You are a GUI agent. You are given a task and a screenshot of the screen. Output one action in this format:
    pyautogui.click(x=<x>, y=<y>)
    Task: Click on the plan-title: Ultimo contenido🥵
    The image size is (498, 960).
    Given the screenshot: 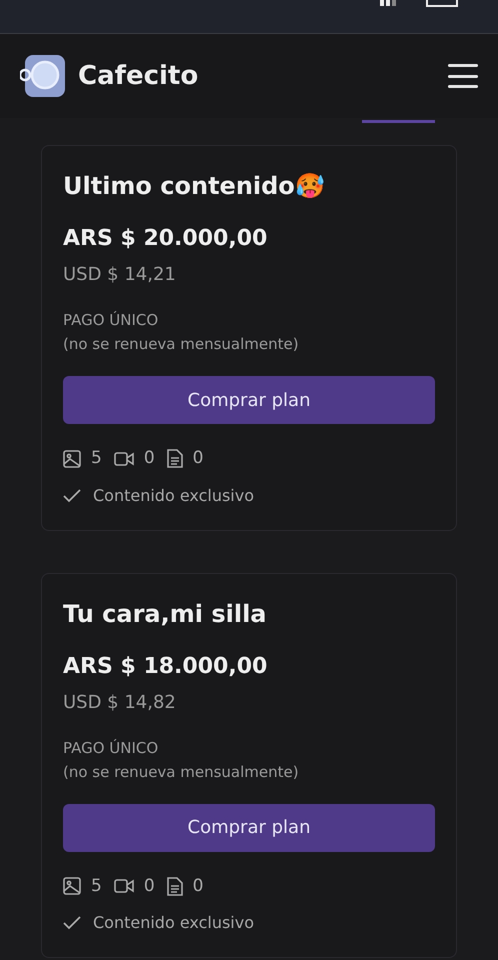 What is the action you would take?
    pyautogui.click(x=194, y=186)
    